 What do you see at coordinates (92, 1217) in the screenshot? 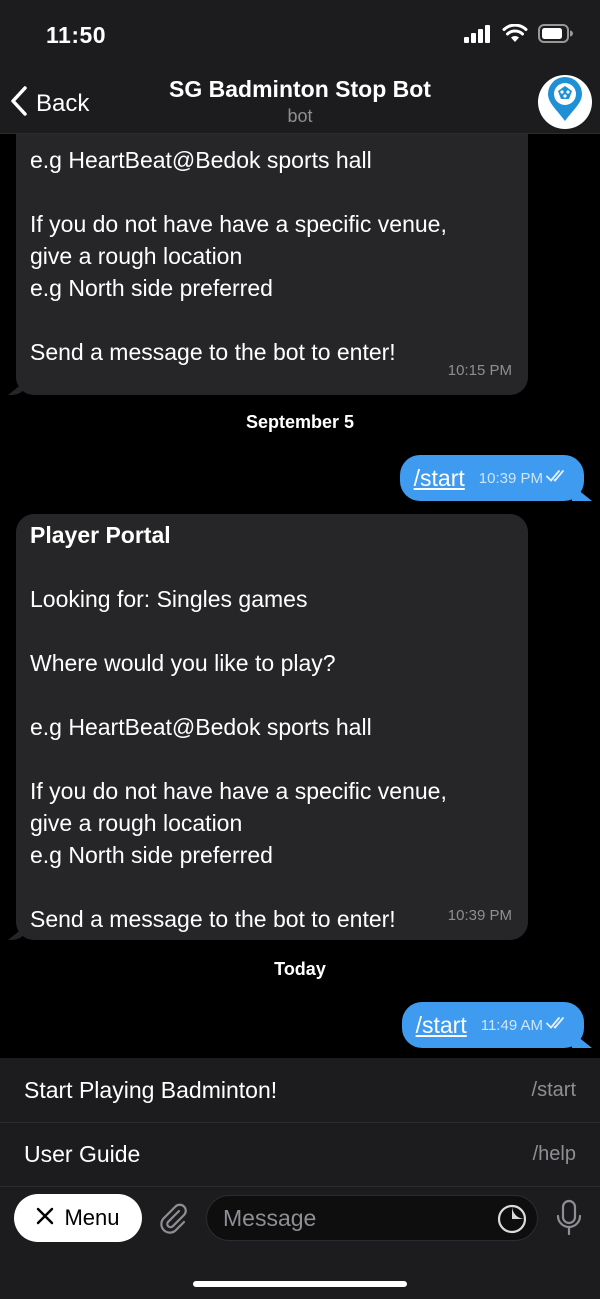
I see `menu-label: Menu` at bounding box center [92, 1217].